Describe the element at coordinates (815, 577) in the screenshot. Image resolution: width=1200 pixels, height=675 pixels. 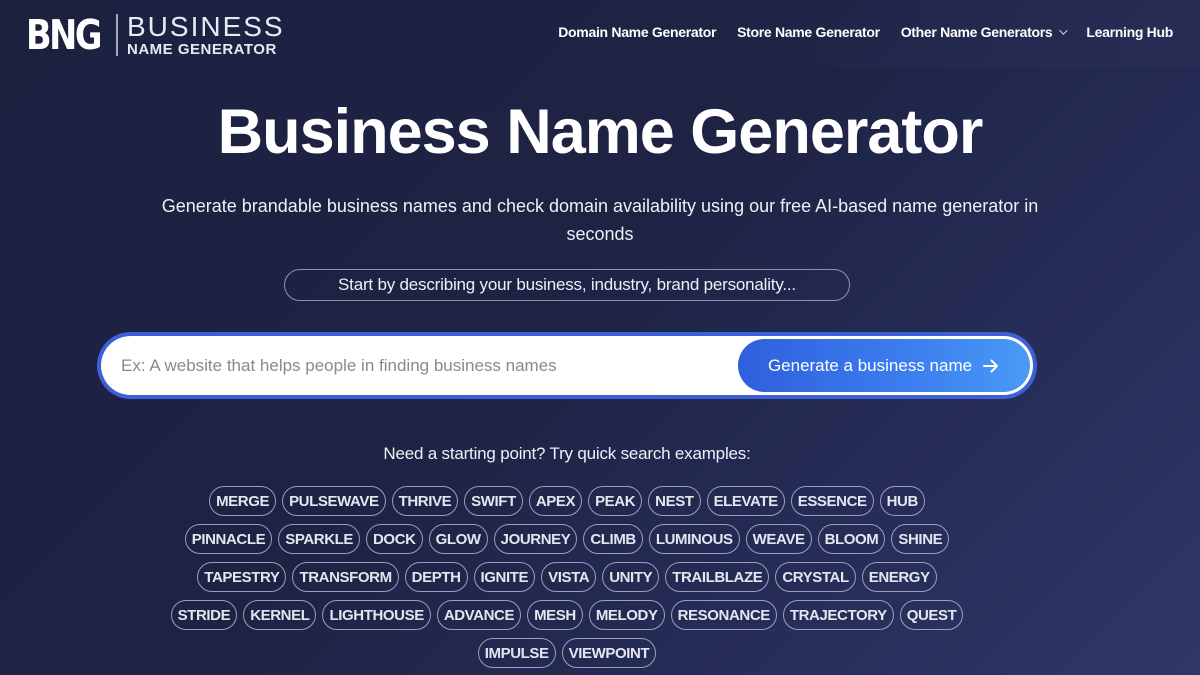
I see `quick-example-tag-crystal: CRYSTAL` at that location.